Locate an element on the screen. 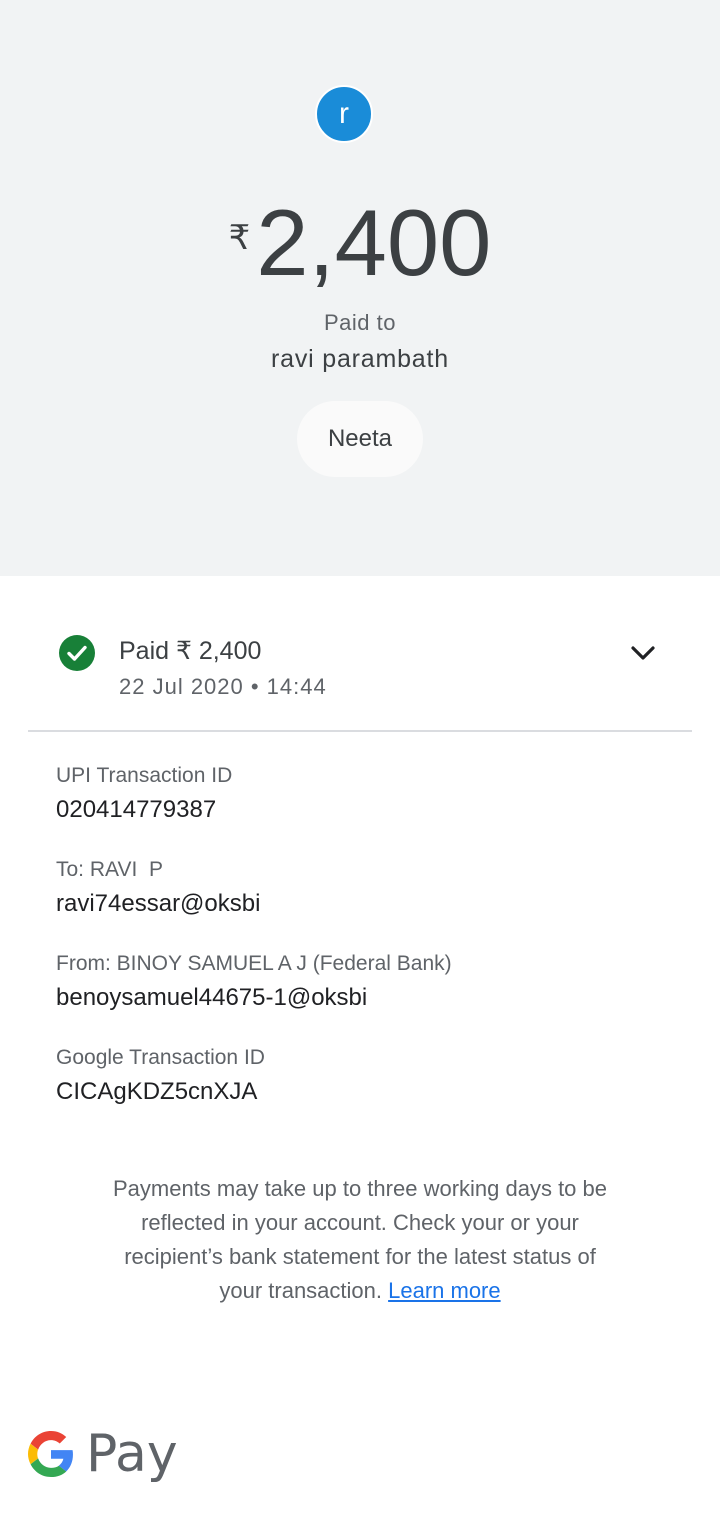 The width and height of the screenshot is (720, 1515). currency-symbol: ₹ is located at coordinates (239, 238).